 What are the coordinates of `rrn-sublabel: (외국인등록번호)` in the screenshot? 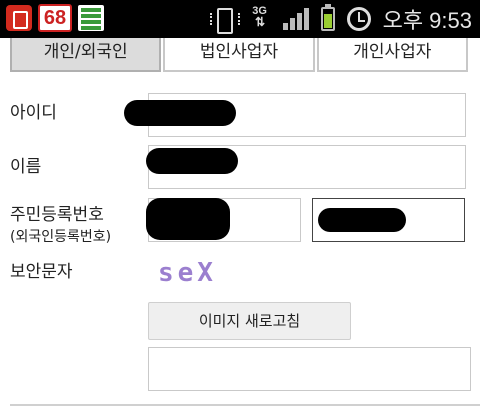 It's located at (61, 237).